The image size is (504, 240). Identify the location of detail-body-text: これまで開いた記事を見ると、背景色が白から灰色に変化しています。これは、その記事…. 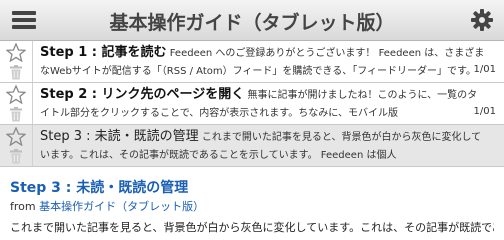
(252, 227).